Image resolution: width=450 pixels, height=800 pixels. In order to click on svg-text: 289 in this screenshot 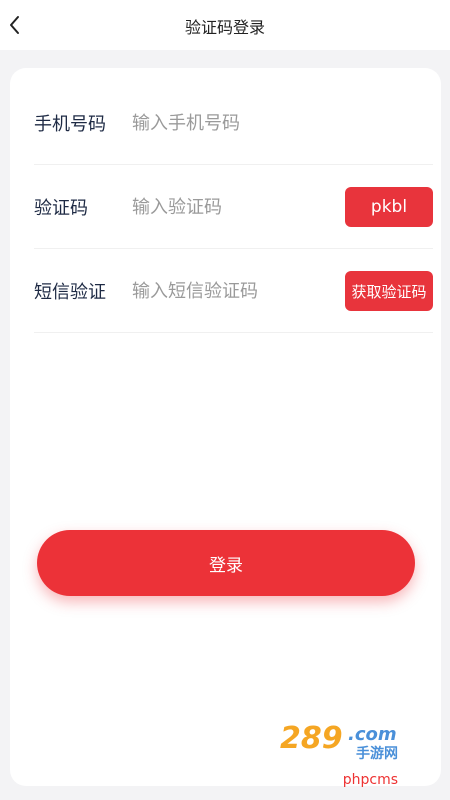, I will do `click(311, 738)`.